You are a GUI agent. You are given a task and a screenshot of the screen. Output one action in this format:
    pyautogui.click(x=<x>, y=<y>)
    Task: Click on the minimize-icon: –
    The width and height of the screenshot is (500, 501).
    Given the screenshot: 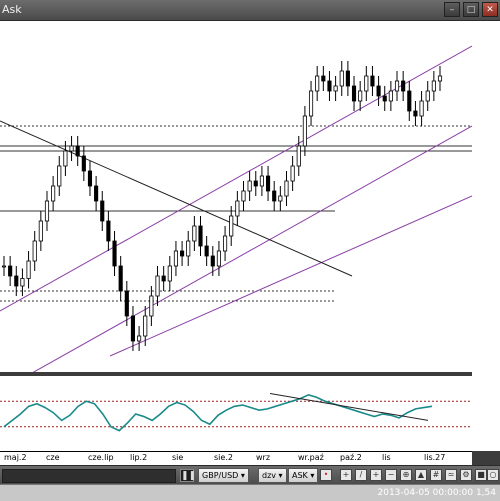 What is the action you would take?
    pyautogui.click(x=452, y=9)
    